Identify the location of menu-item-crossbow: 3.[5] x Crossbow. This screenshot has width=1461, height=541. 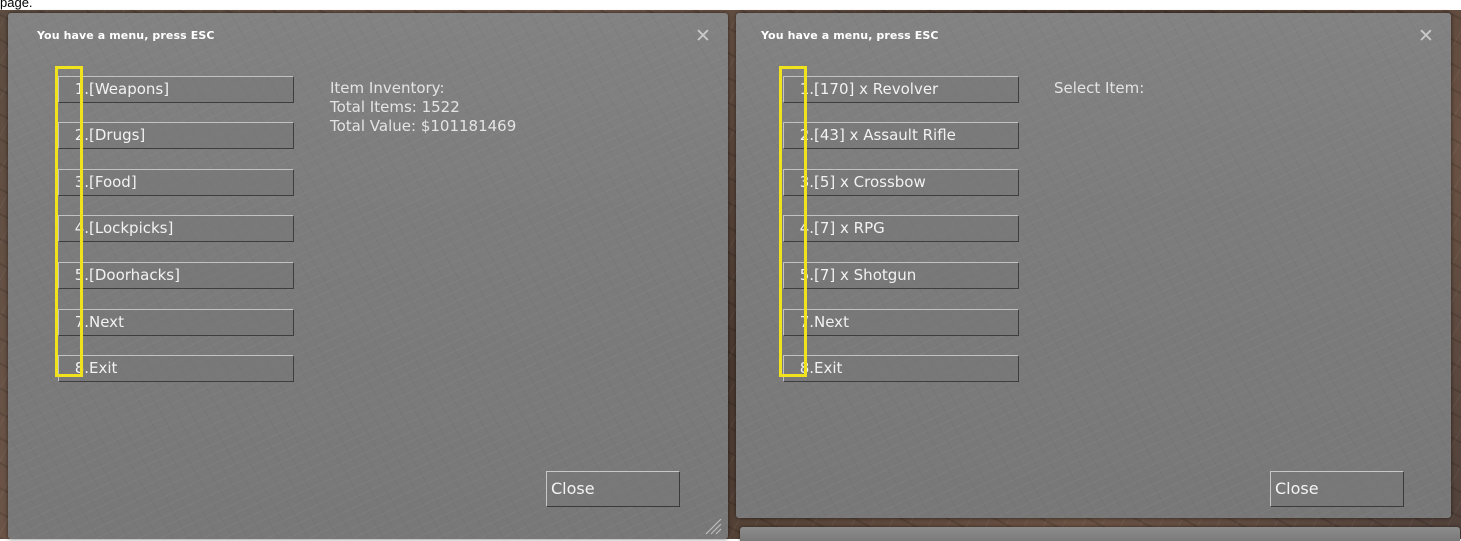
(901, 182).